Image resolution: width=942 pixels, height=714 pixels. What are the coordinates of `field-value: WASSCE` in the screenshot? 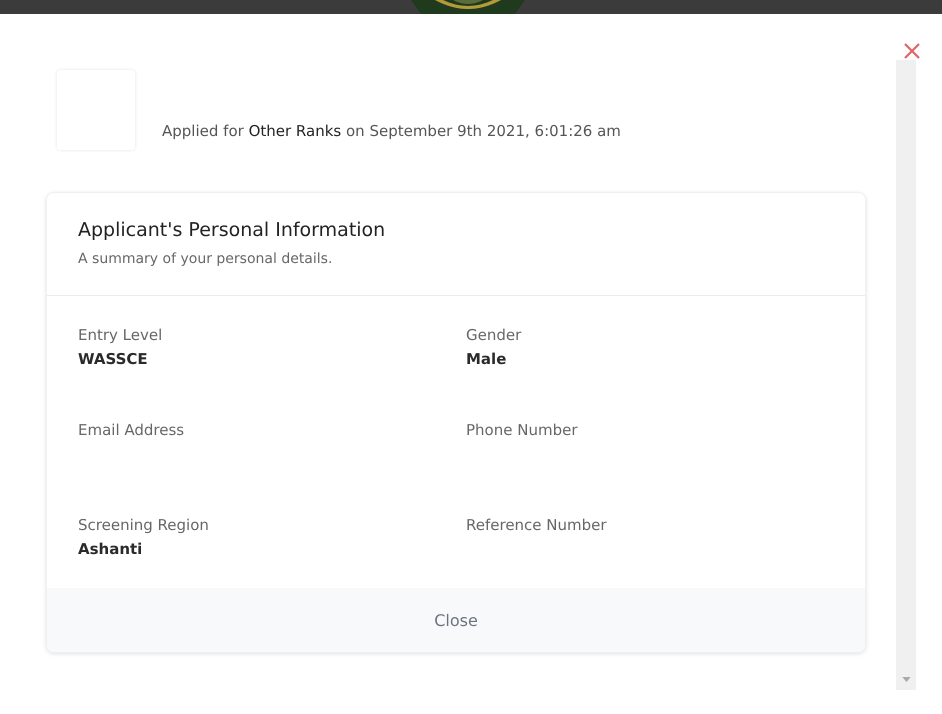 It's located at (113, 359).